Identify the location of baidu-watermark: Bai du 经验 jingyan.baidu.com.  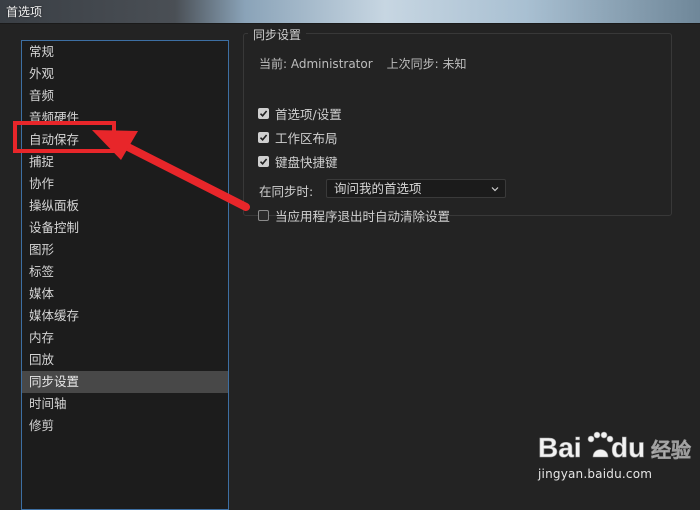
(618, 460).